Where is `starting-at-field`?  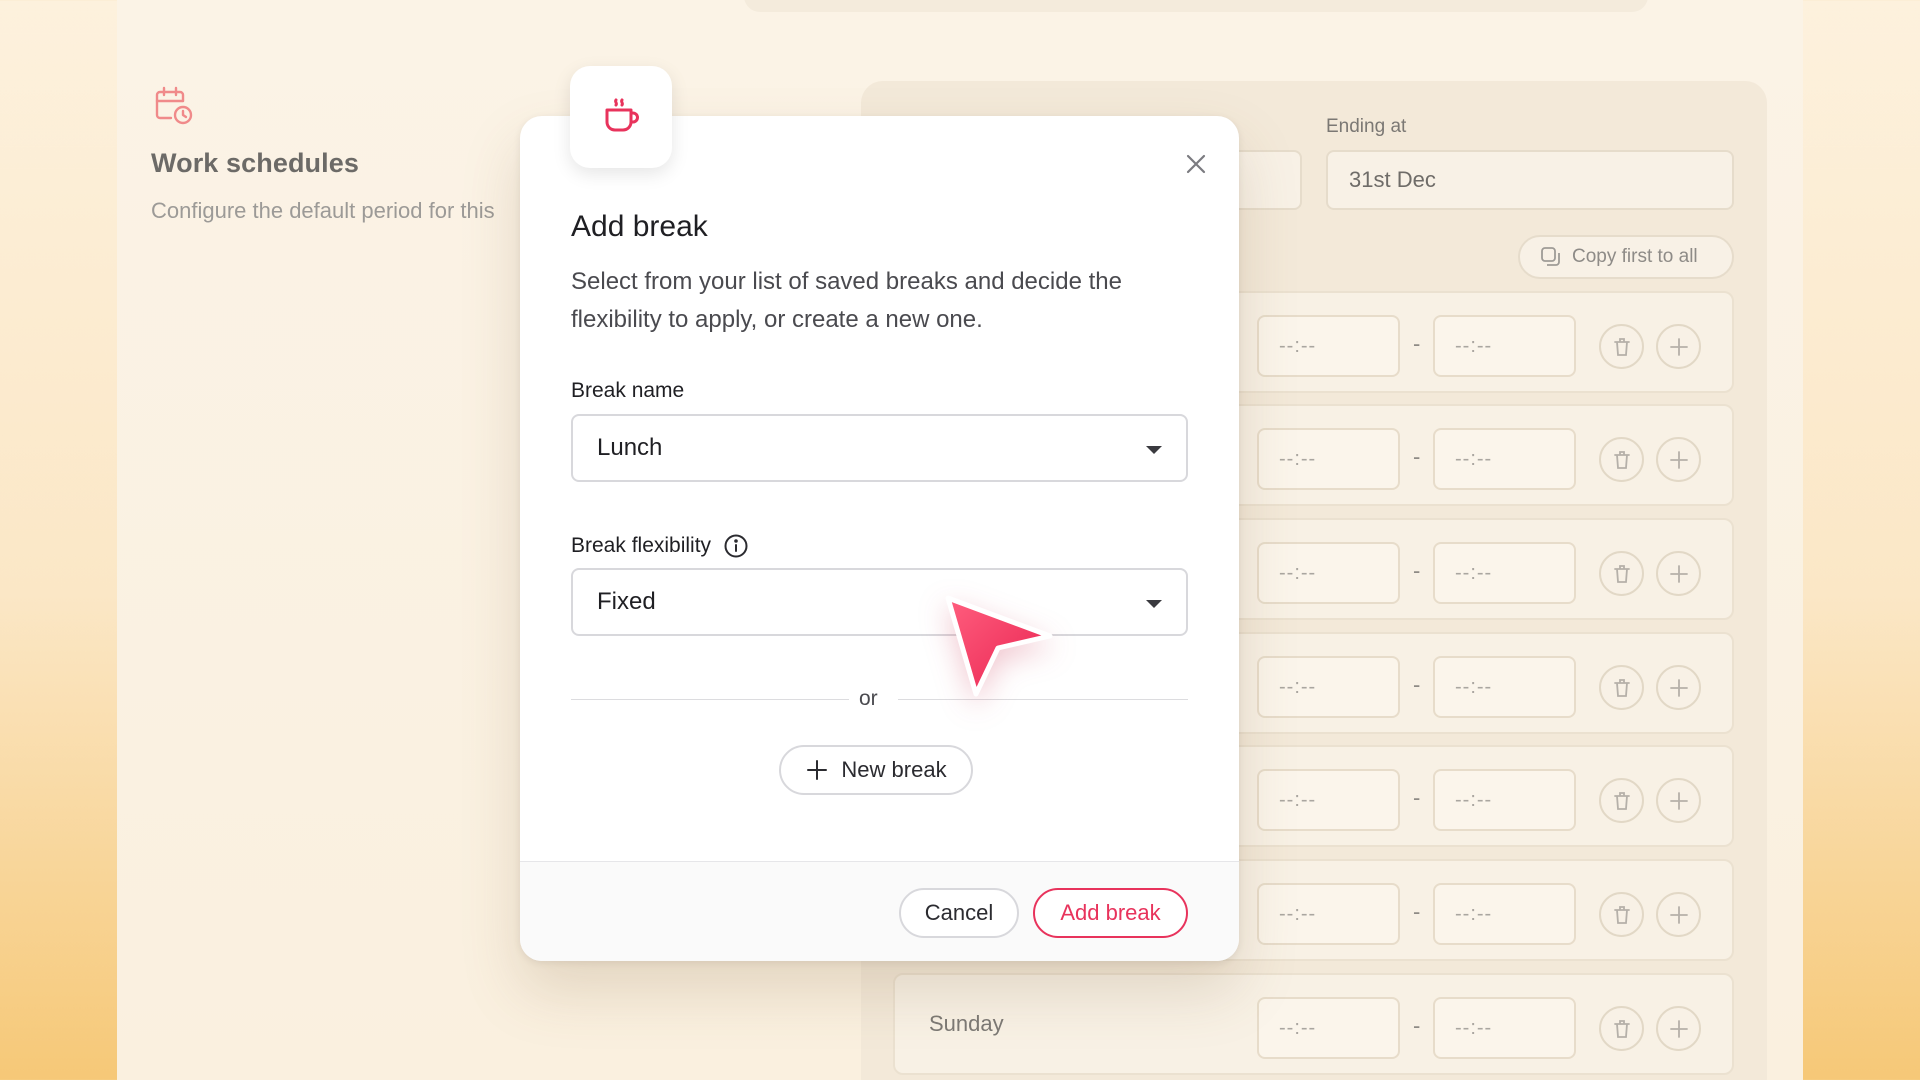
starting-at-field is located at coordinates (1266, 180).